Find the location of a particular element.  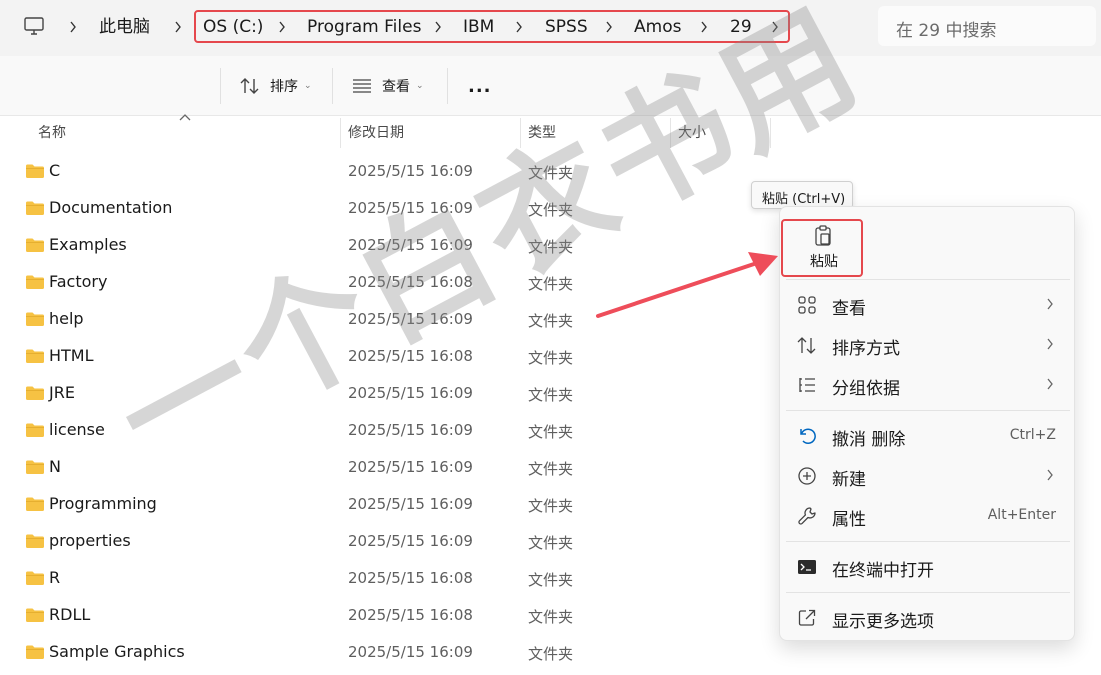

breadcrumb-29: 29 is located at coordinates (741, 27).